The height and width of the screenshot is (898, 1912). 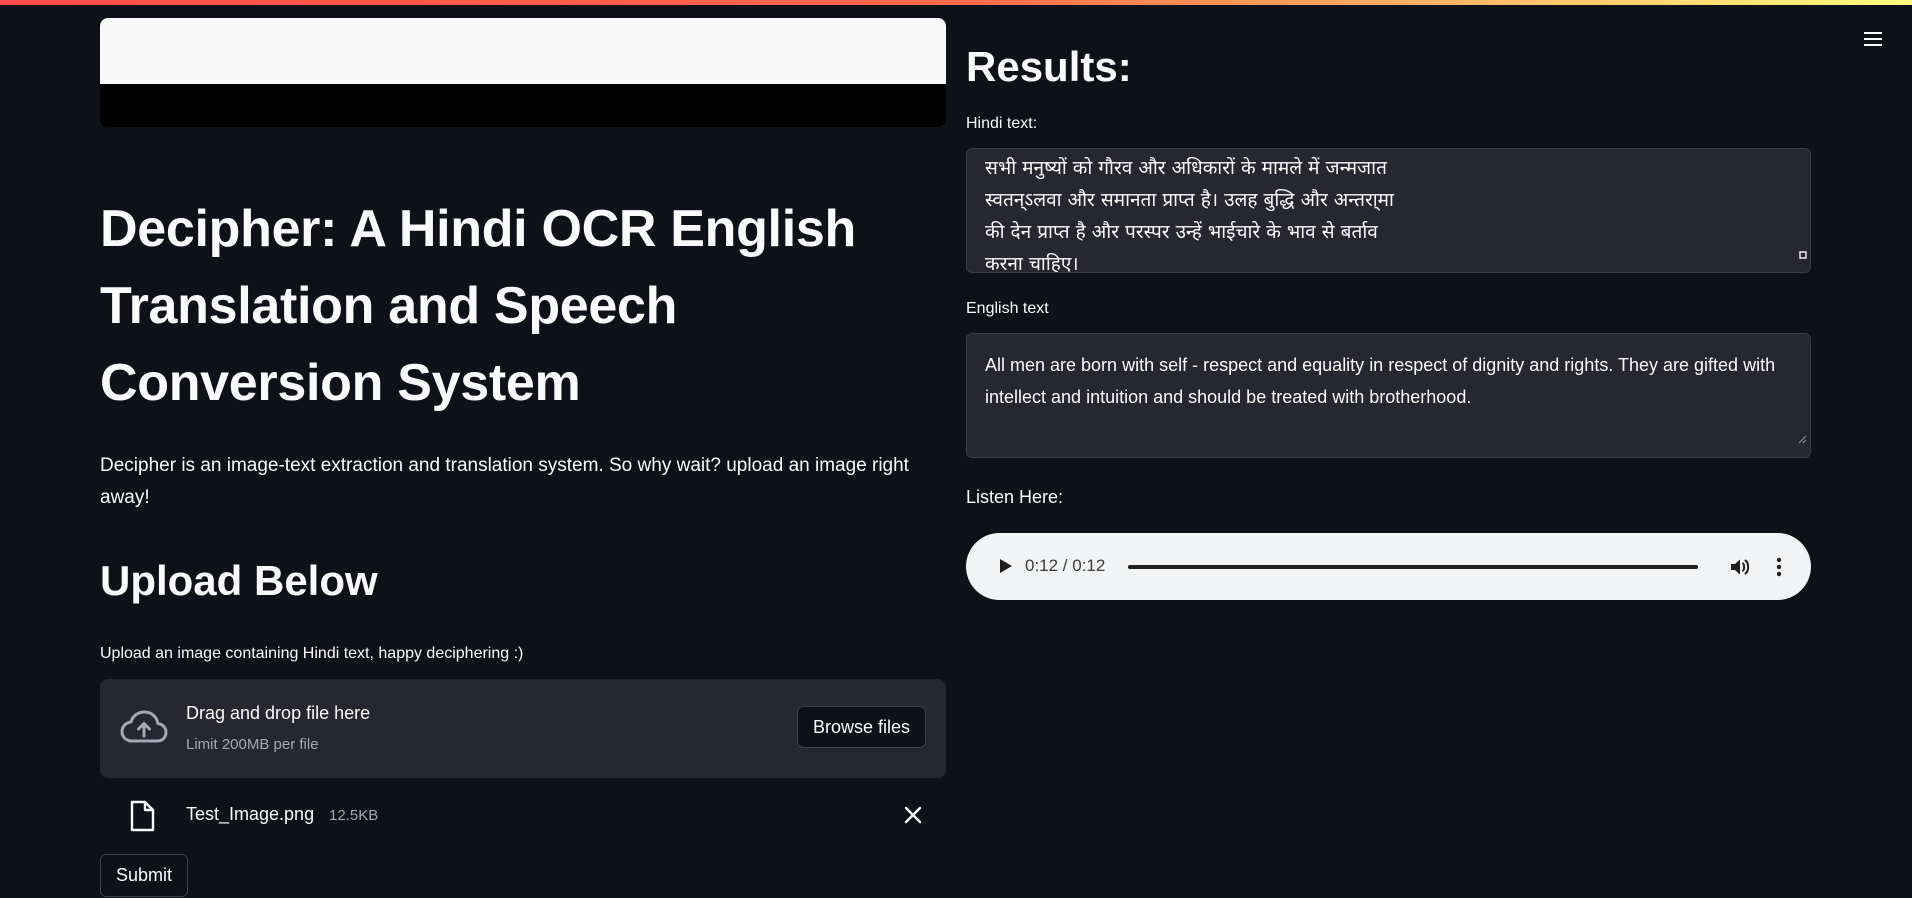 I want to click on dropzone-limit: Limit 200MB per file, so click(x=252, y=744).